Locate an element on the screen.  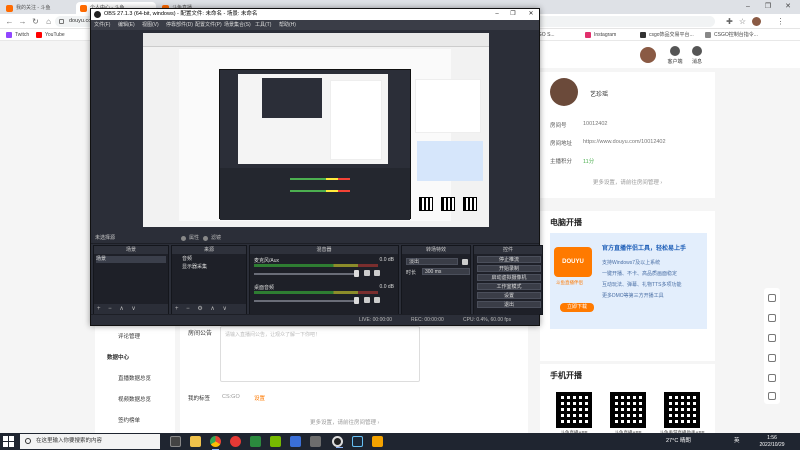
scenes-toolbar: + − ∧ ∨ is located at coordinates (131, 309).